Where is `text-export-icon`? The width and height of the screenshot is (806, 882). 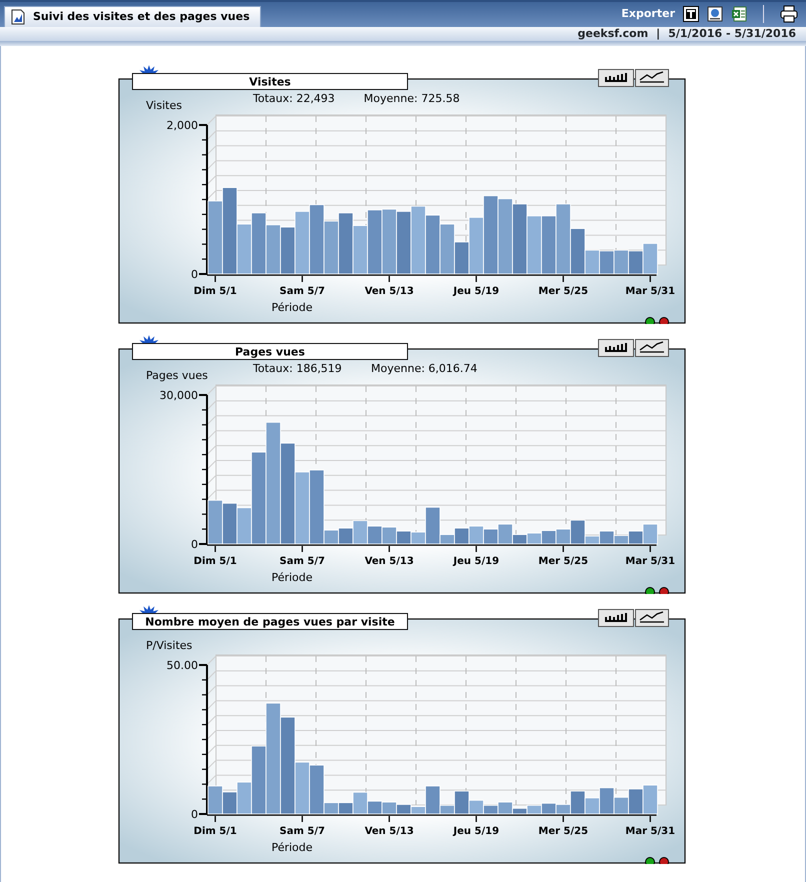
text-export-icon is located at coordinates (691, 14).